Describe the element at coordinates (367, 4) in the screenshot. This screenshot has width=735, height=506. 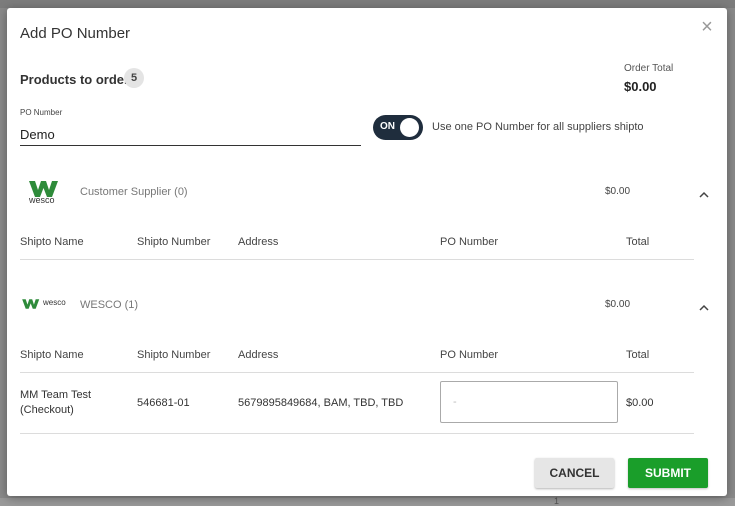
I see `backdrop-top` at that location.